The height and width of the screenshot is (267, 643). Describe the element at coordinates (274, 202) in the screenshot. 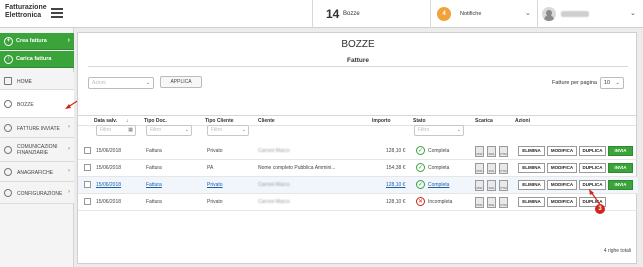

I see `row-client: Carroni Marco` at that location.